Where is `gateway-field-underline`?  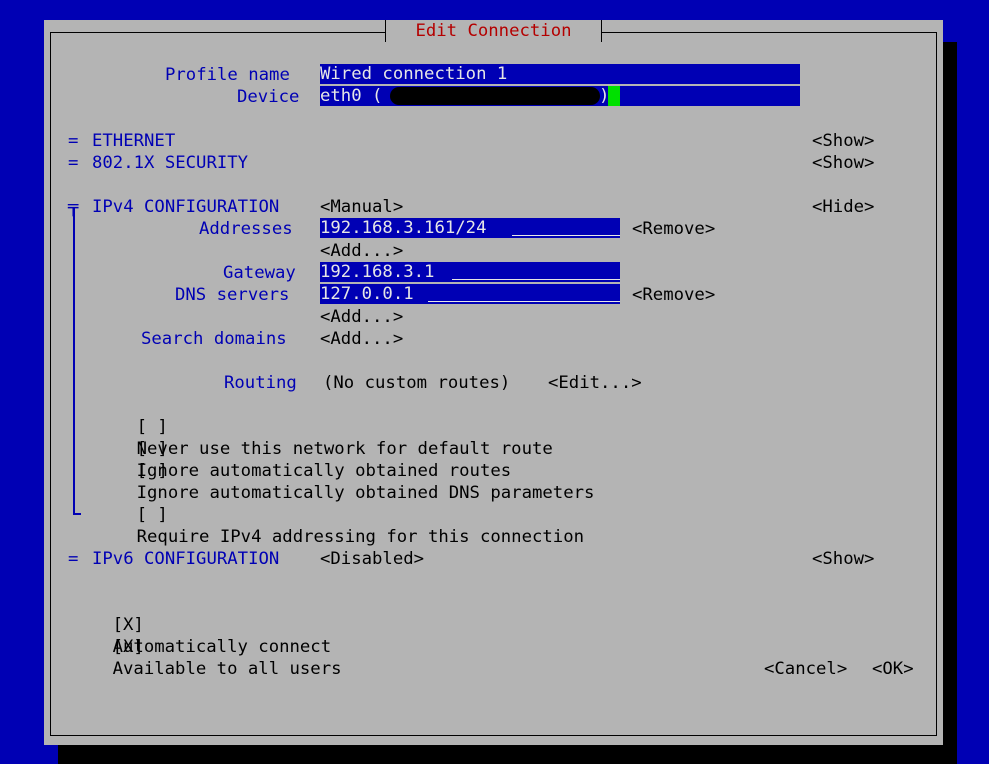
gateway-field-underline is located at coordinates (536, 279).